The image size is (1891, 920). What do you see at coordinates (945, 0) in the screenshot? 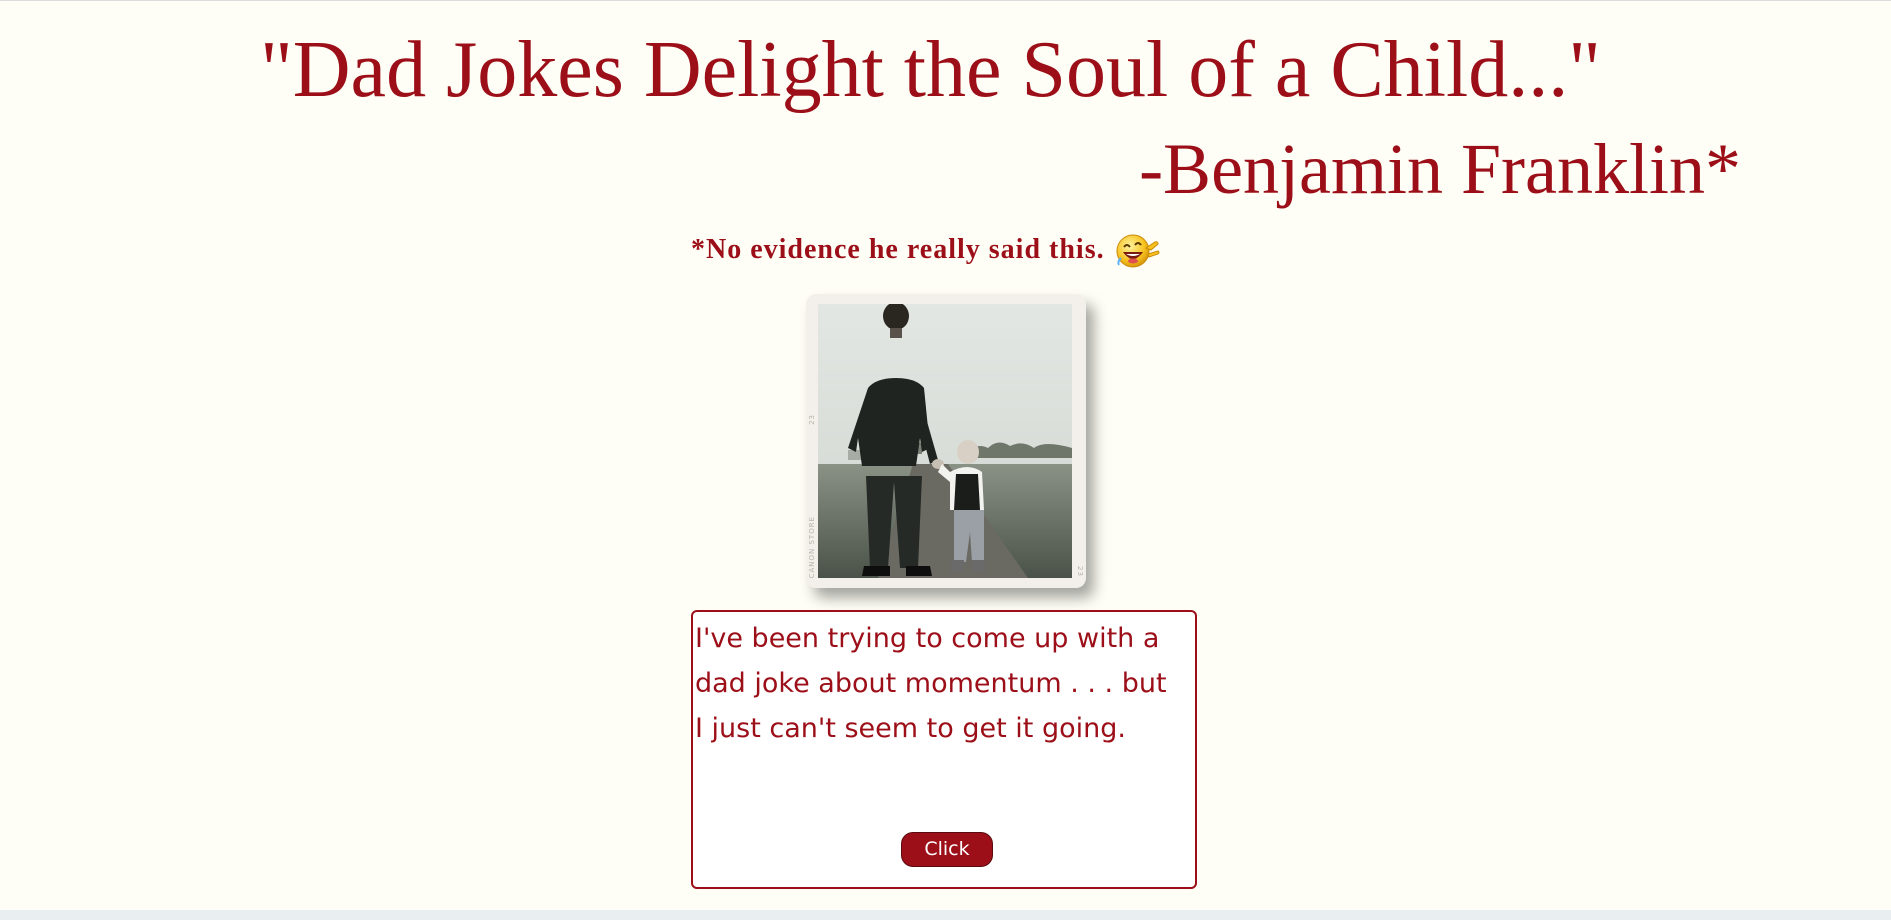
I see `top-divider` at bounding box center [945, 0].